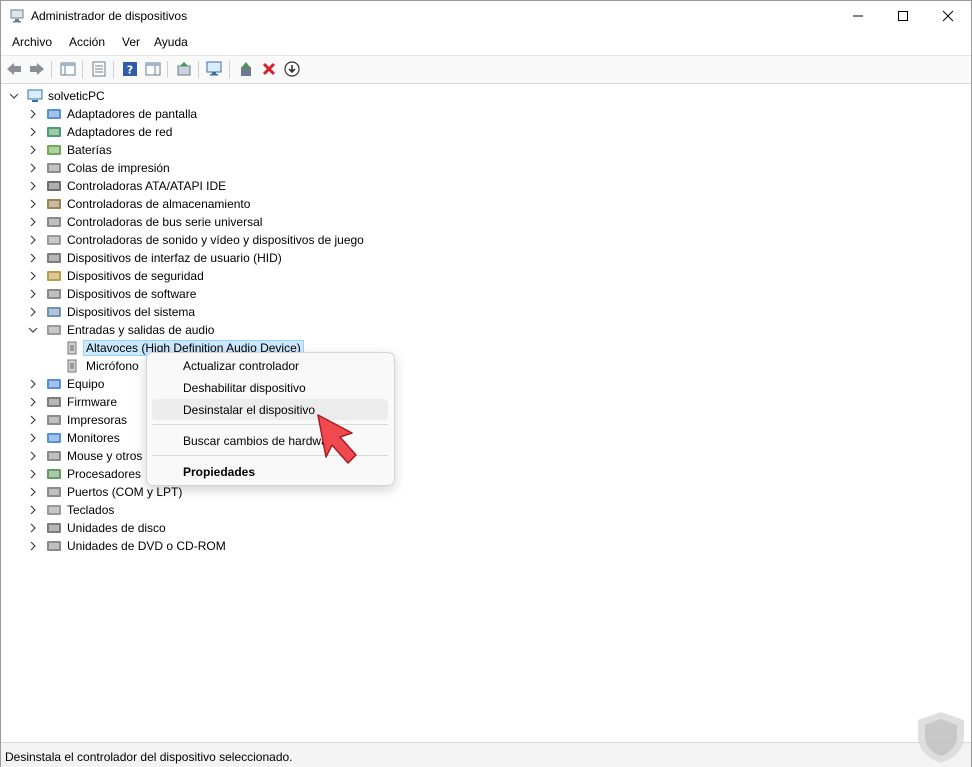 Image resolution: width=972 pixels, height=767 pixels. Describe the element at coordinates (32, 42) in the screenshot. I see `menu-archivo: Archivo` at that location.